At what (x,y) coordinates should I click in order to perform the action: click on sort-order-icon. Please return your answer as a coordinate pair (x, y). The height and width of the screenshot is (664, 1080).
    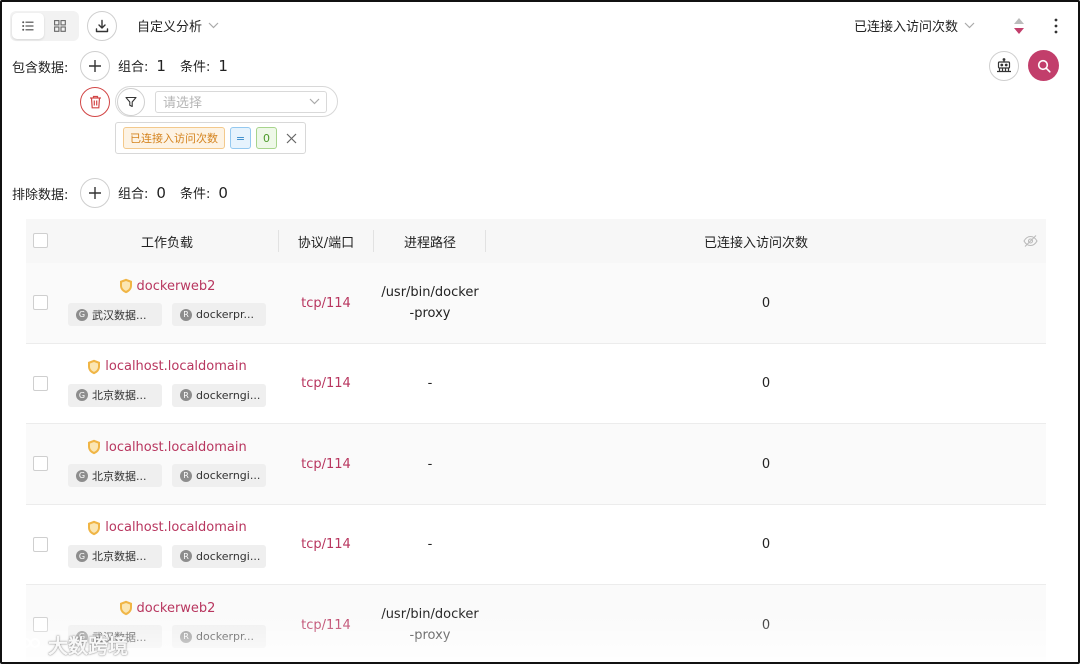
    Looking at the image, I should click on (1019, 26).